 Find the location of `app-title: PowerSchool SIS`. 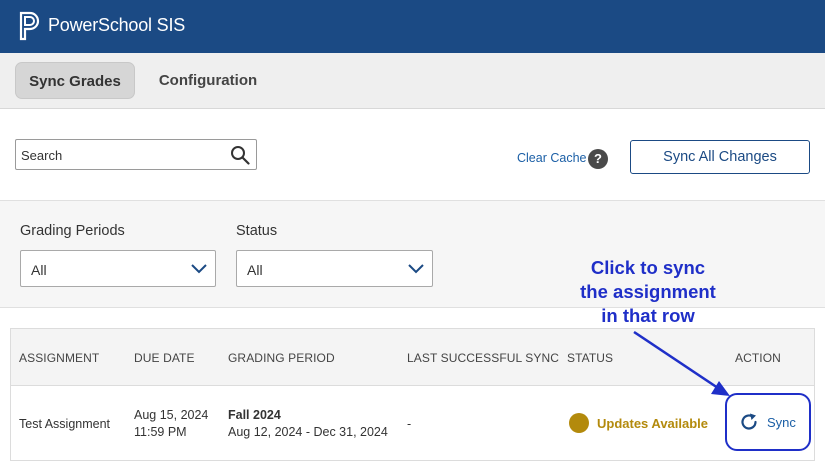

app-title: PowerSchool SIS is located at coordinates (117, 25).